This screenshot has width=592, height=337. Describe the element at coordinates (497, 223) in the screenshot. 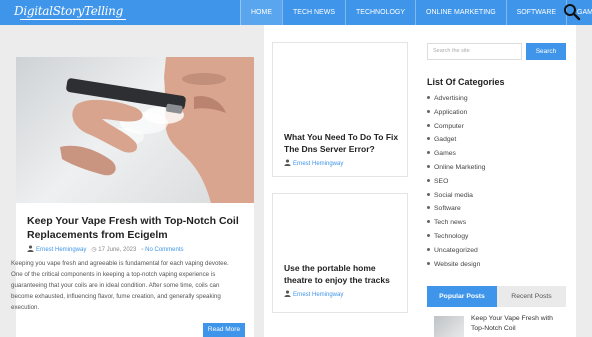

I see `category-item: Tech news` at that location.